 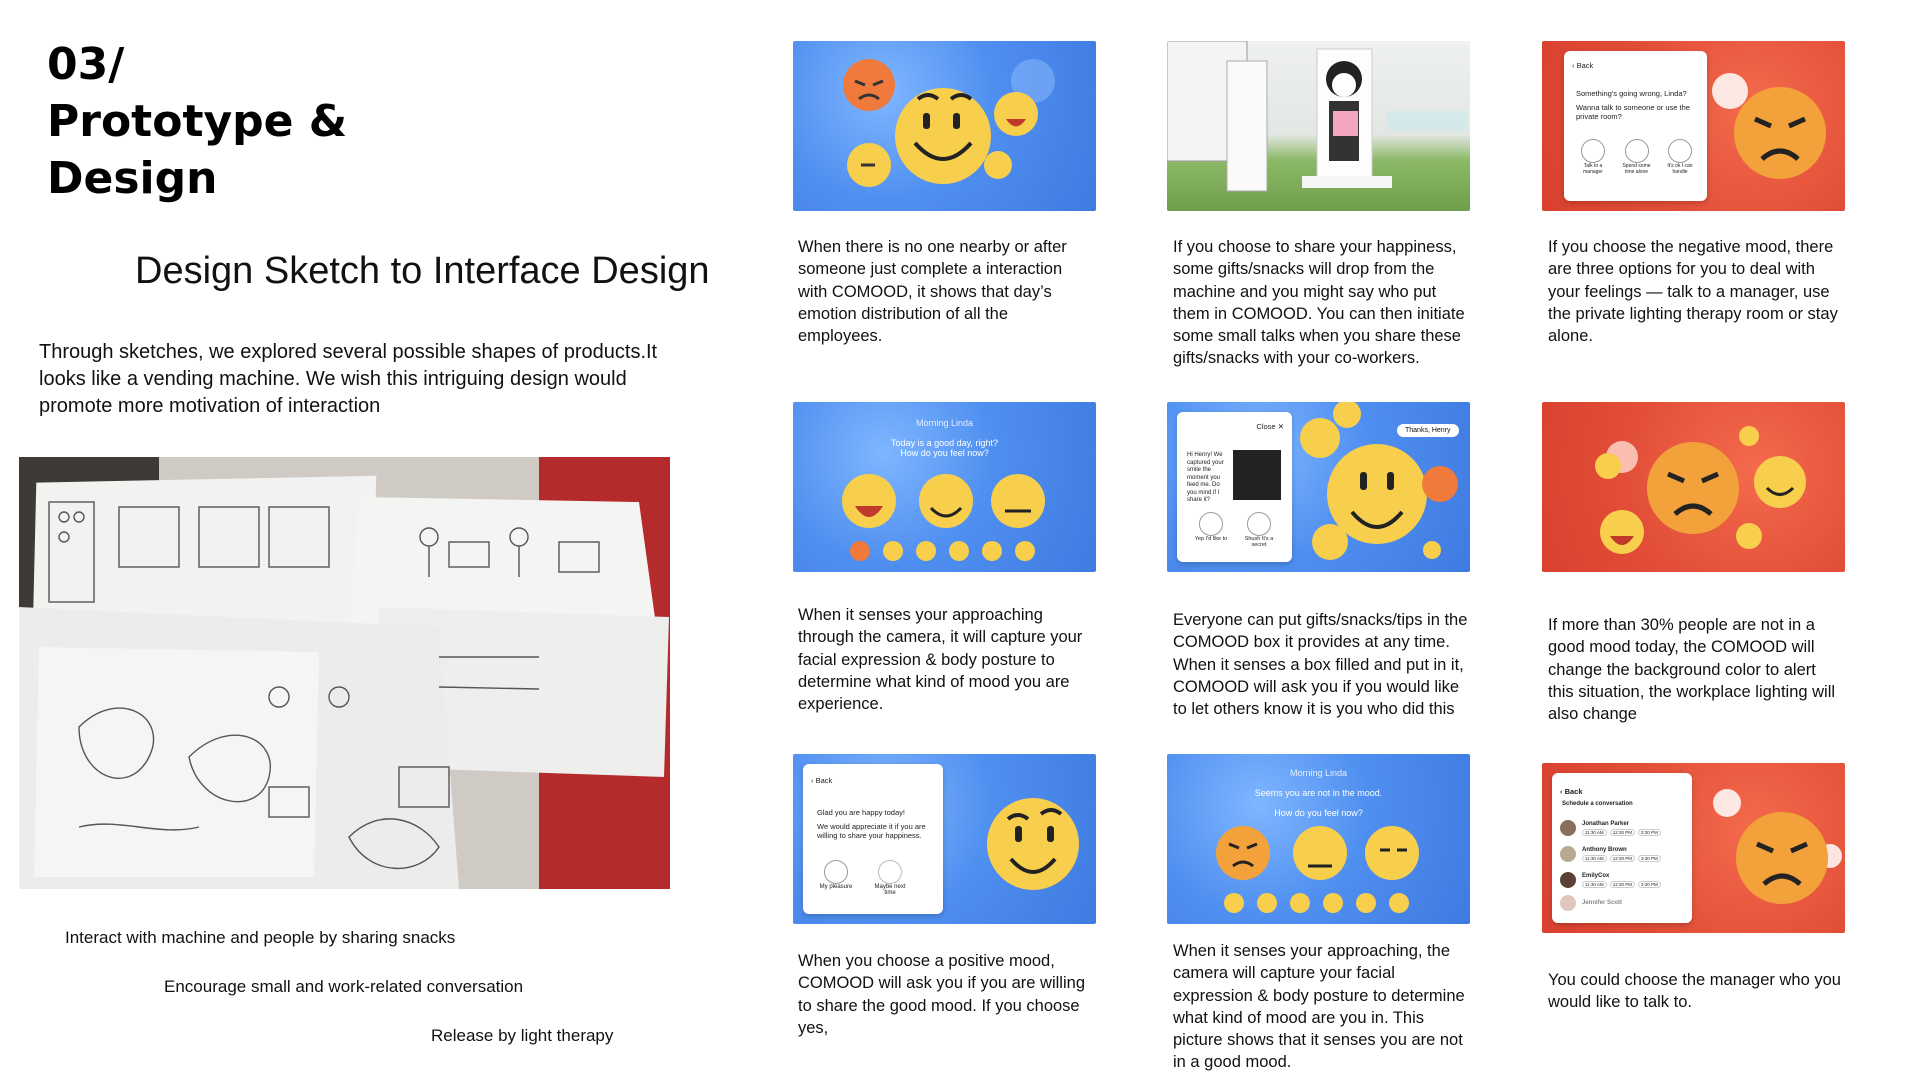 I want to click on smile-face-icon, so click(x=946, y=501).